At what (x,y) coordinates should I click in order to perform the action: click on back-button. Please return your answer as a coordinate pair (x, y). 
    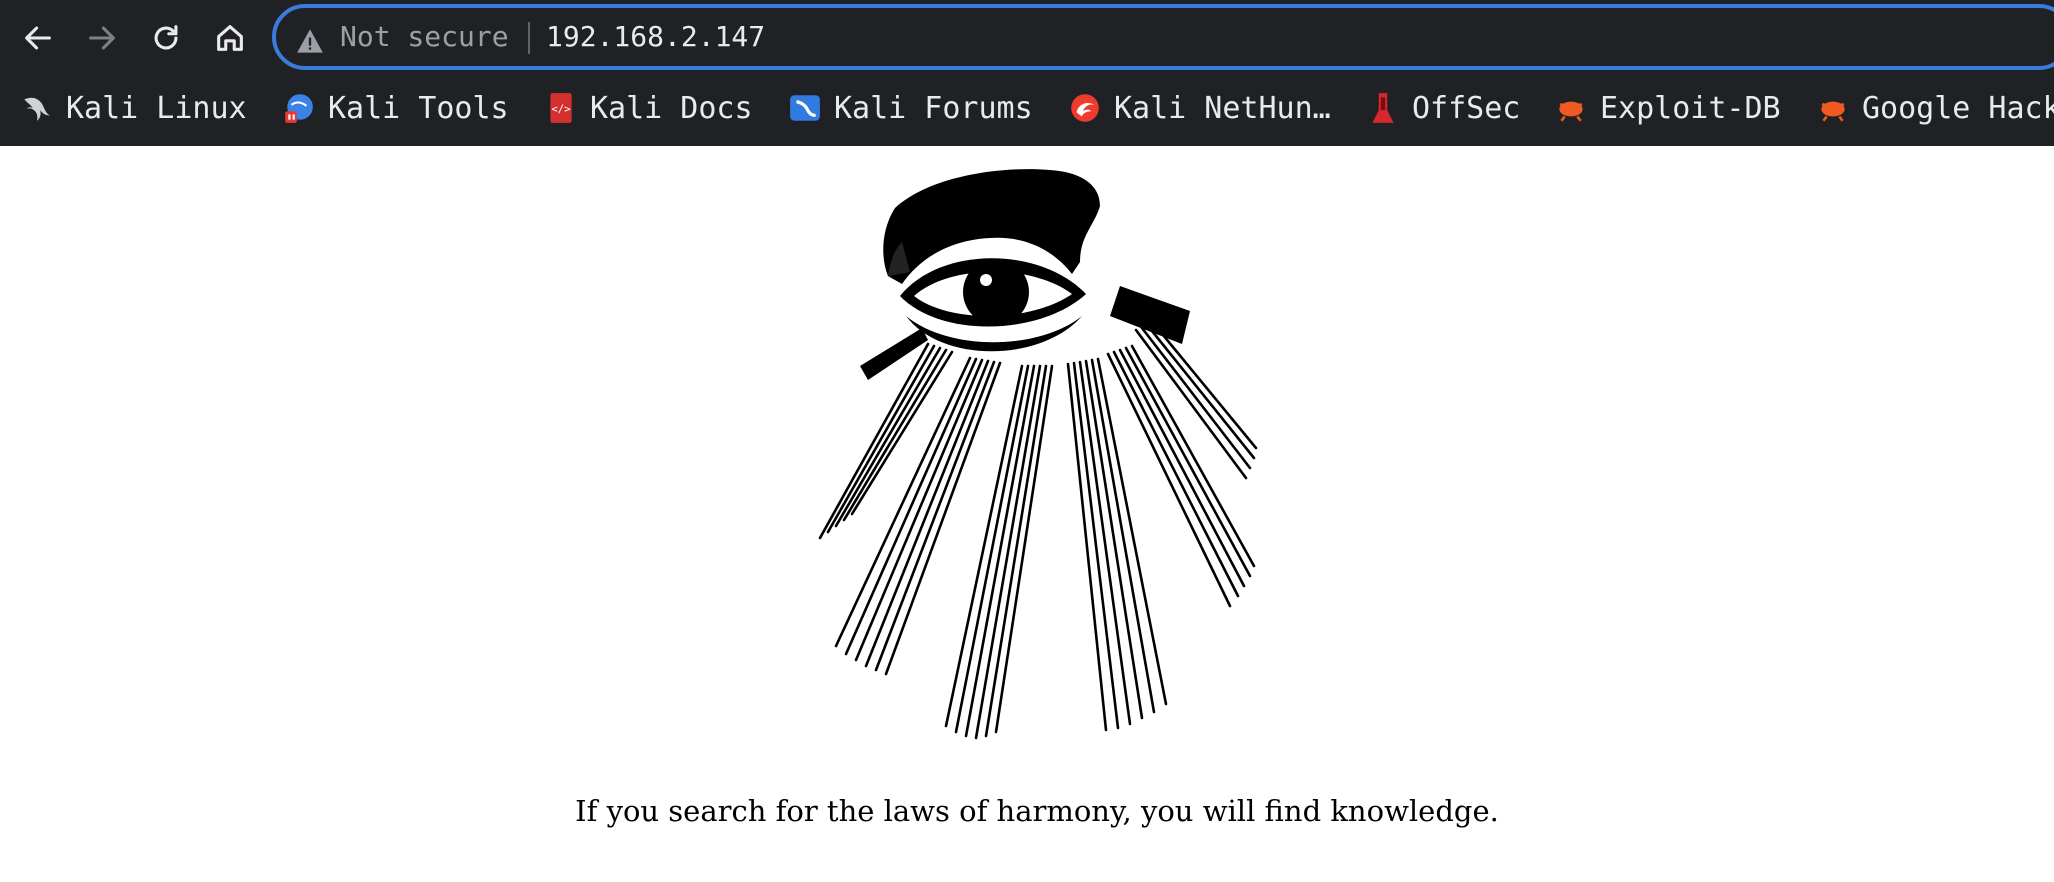
    Looking at the image, I should click on (38, 38).